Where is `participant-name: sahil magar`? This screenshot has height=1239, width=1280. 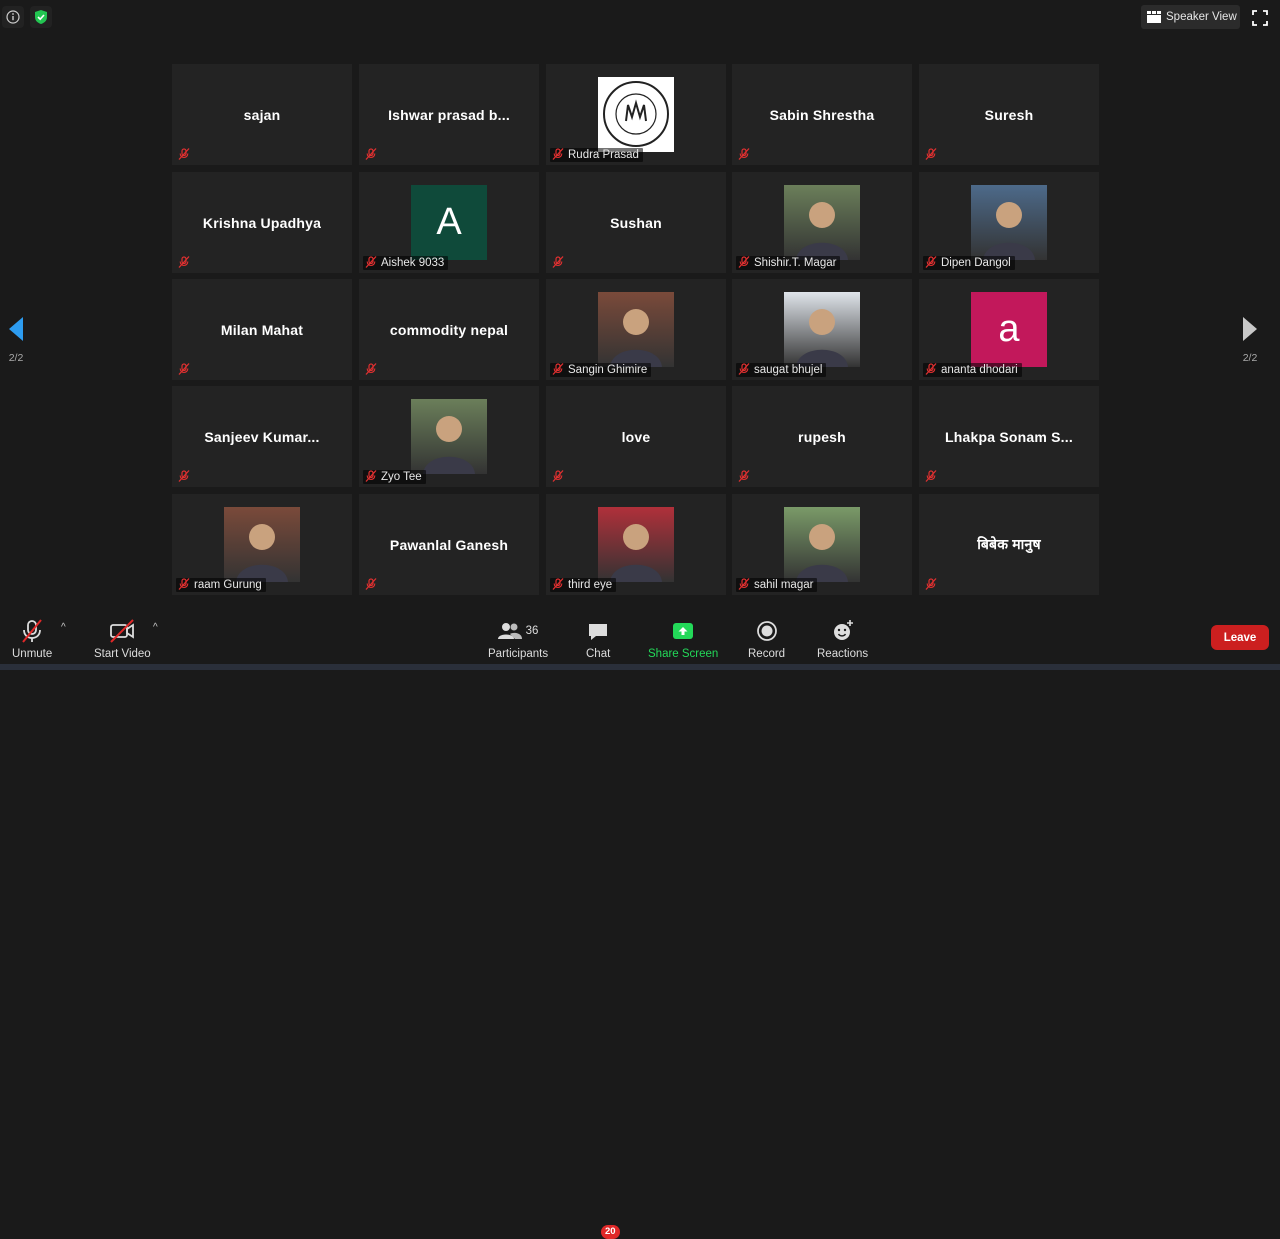 participant-name: sahil magar is located at coordinates (784, 585).